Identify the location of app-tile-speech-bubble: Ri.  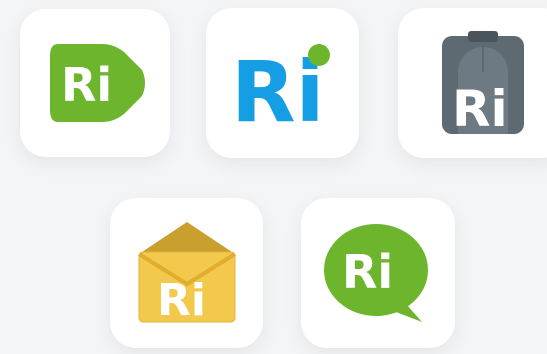
(378, 273).